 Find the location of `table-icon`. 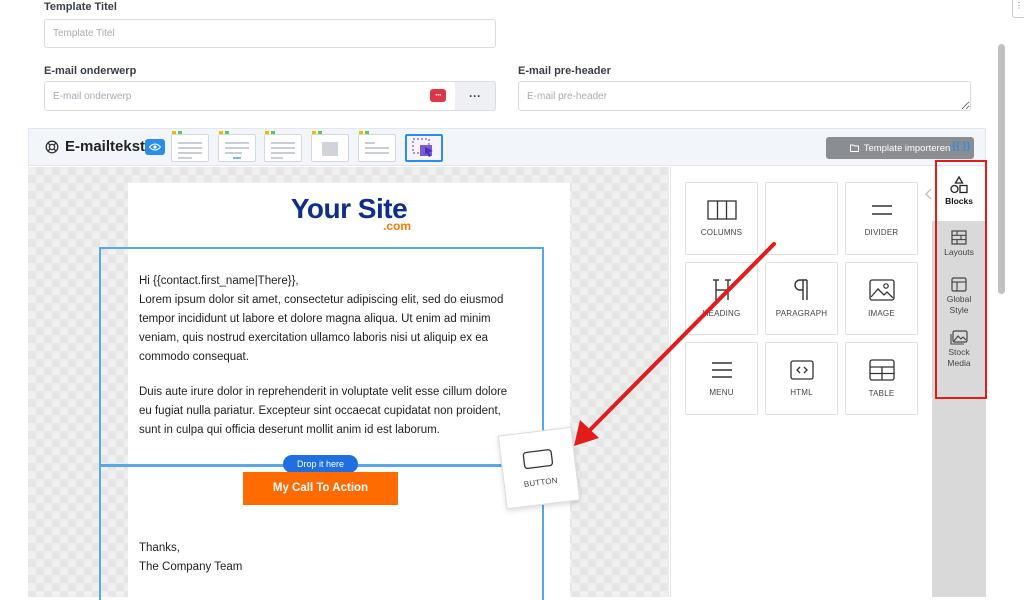

table-icon is located at coordinates (881, 370).